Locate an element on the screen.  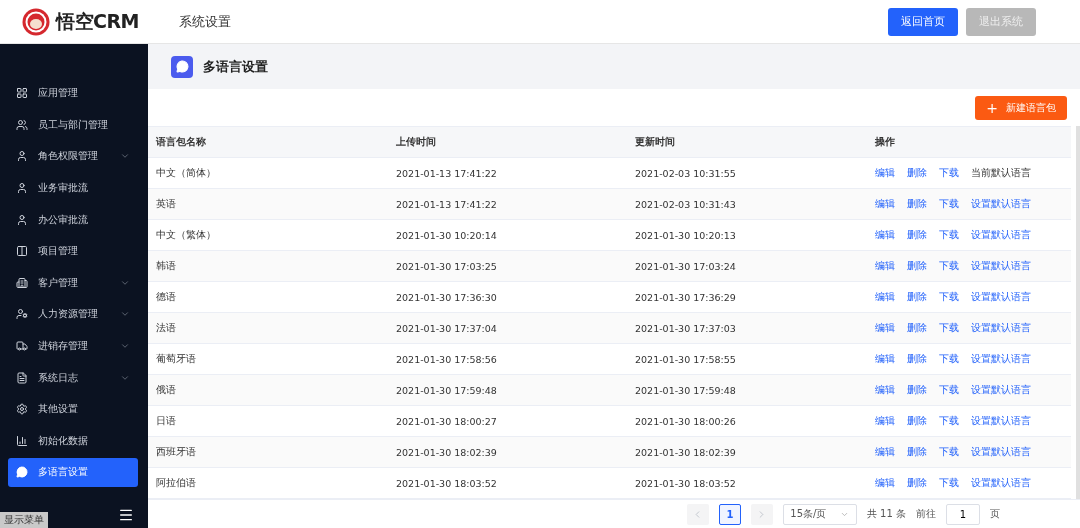
table-cell-text: 2021-01-30 10:20:13 is located at coordinates (686, 235).